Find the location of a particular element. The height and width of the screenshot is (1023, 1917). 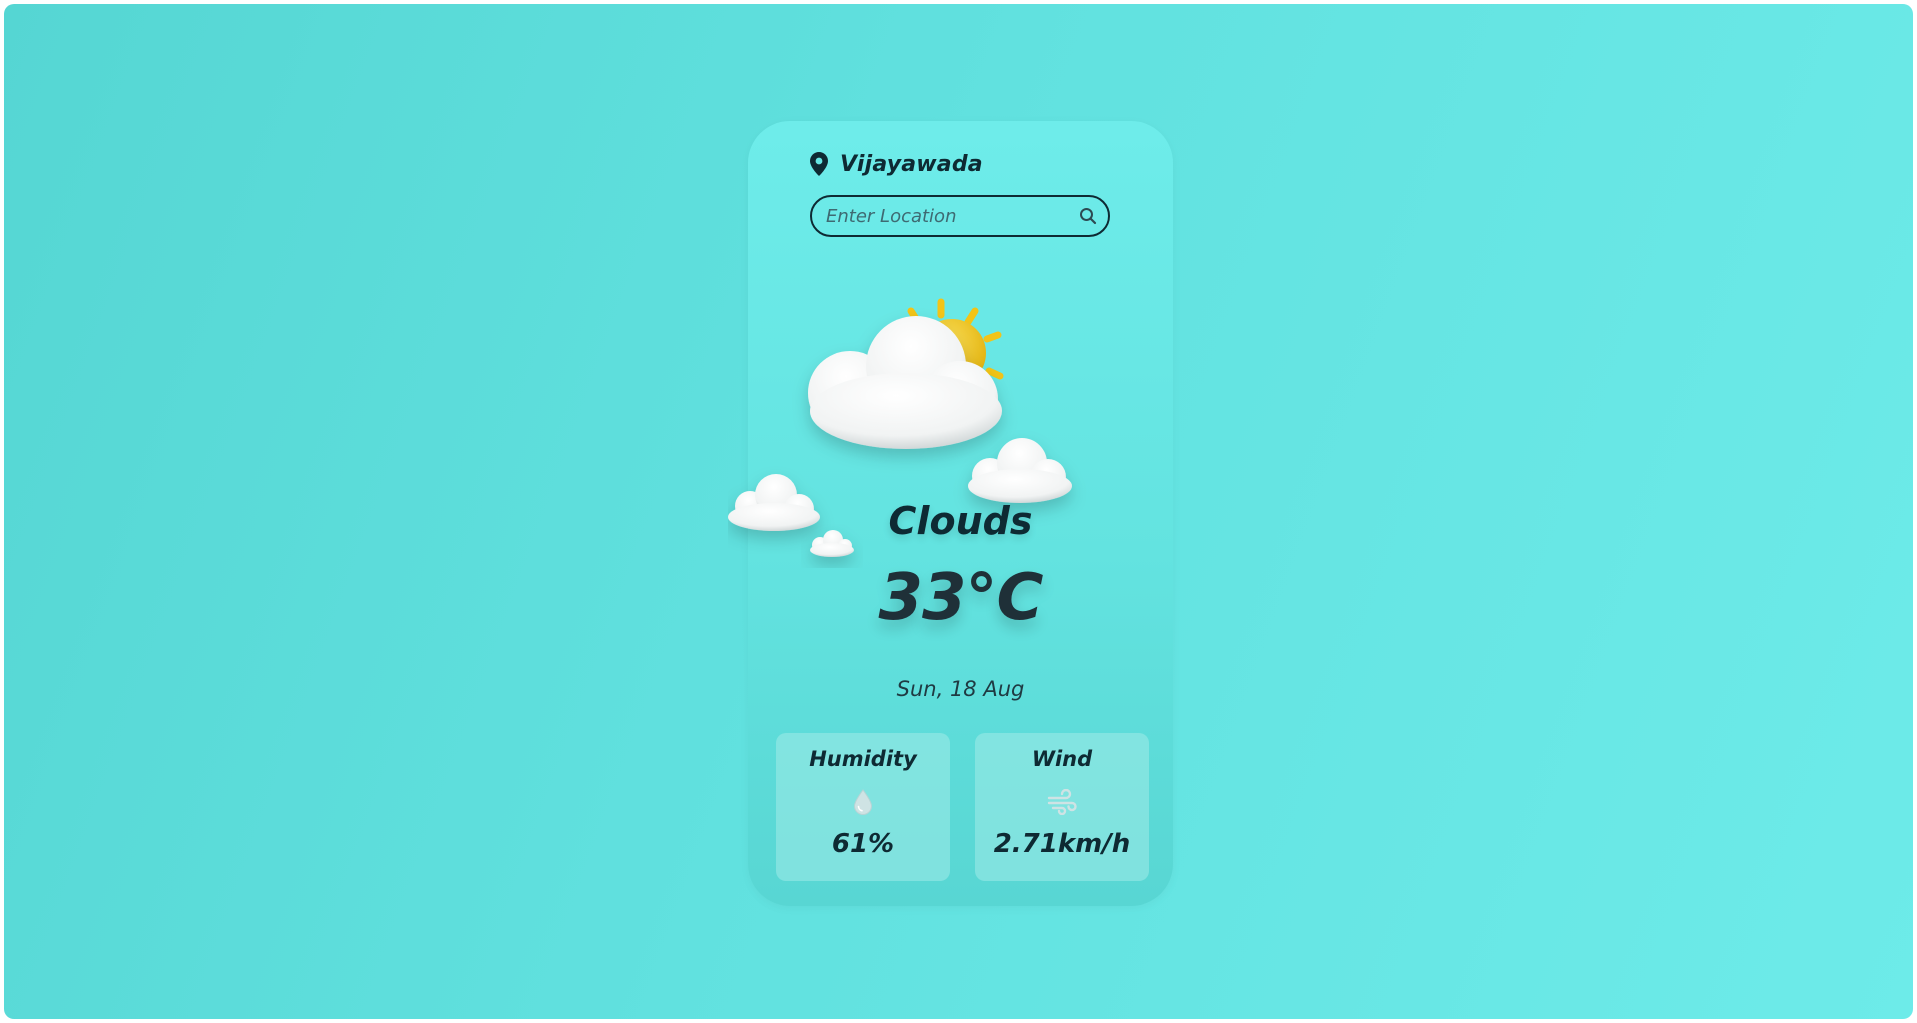

humidity-title: Humidity is located at coordinates (863, 759).